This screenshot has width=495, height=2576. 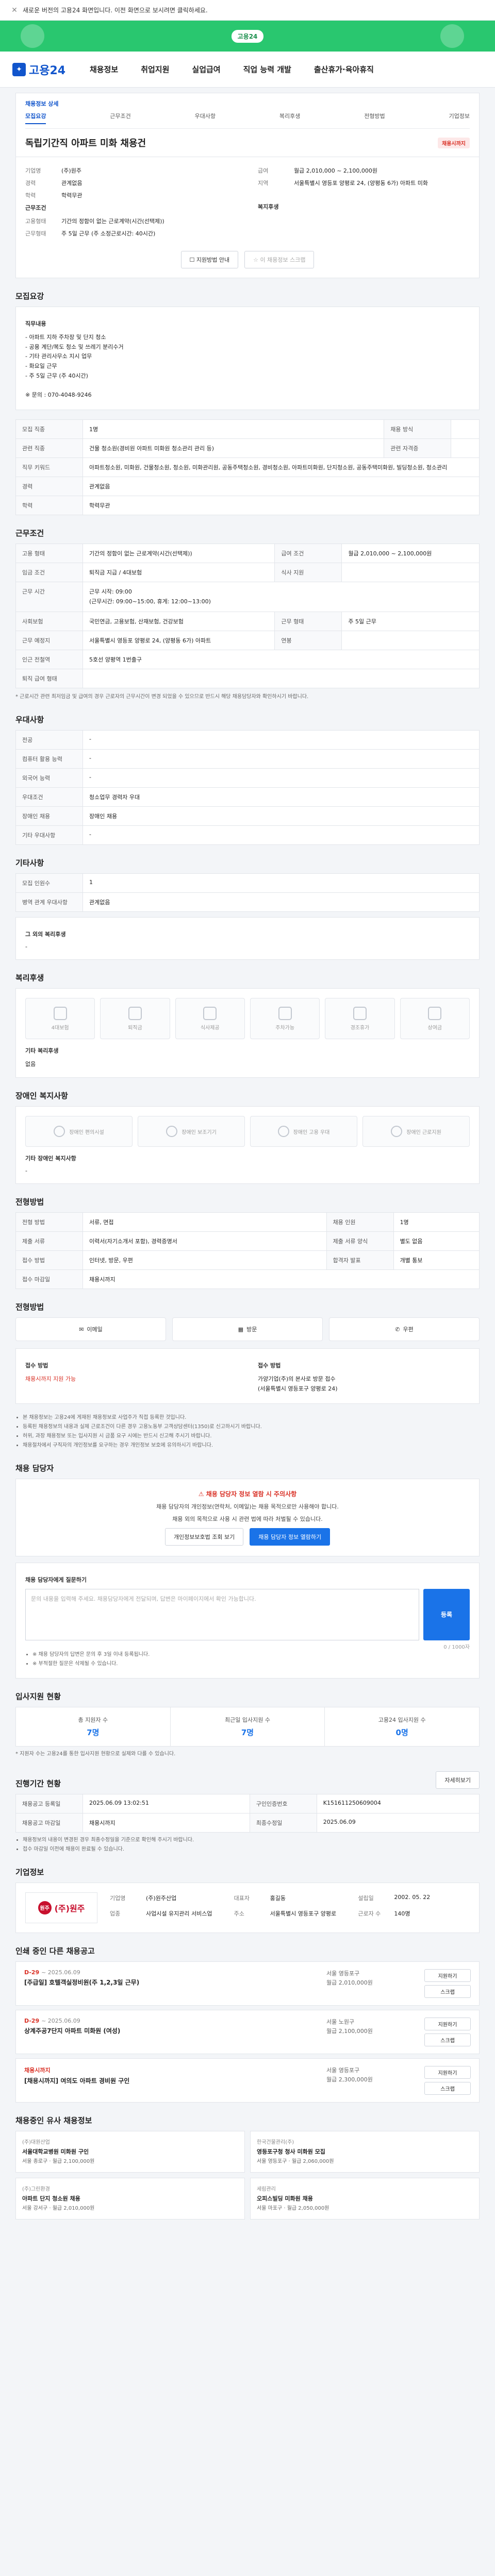 What do you see at coordinates (29, 1307) in the screenshot?
I see `section-apply: 전형방법` at bounding box center [29, 1307].